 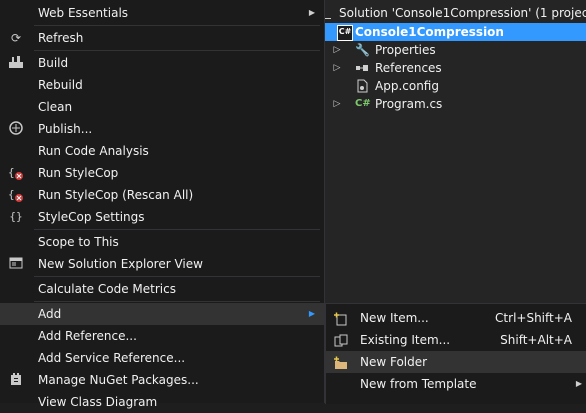 I want to click on menu-run-code-analysis: Run Code Analysis, so click(x=162, y=151).